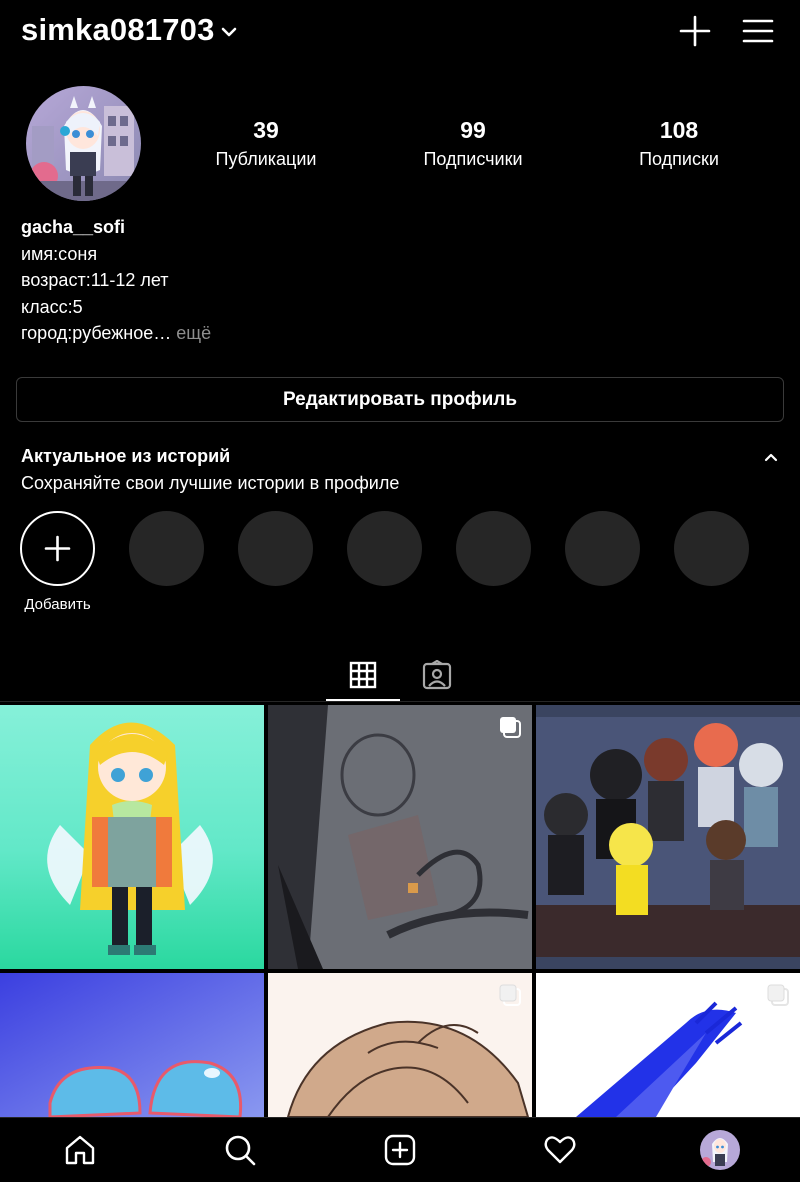 The image size is (800, 1182). What do you see at coordinates (758, 31) in the screenshot?
I see `menu-icon` at bounding box center [758, 31].